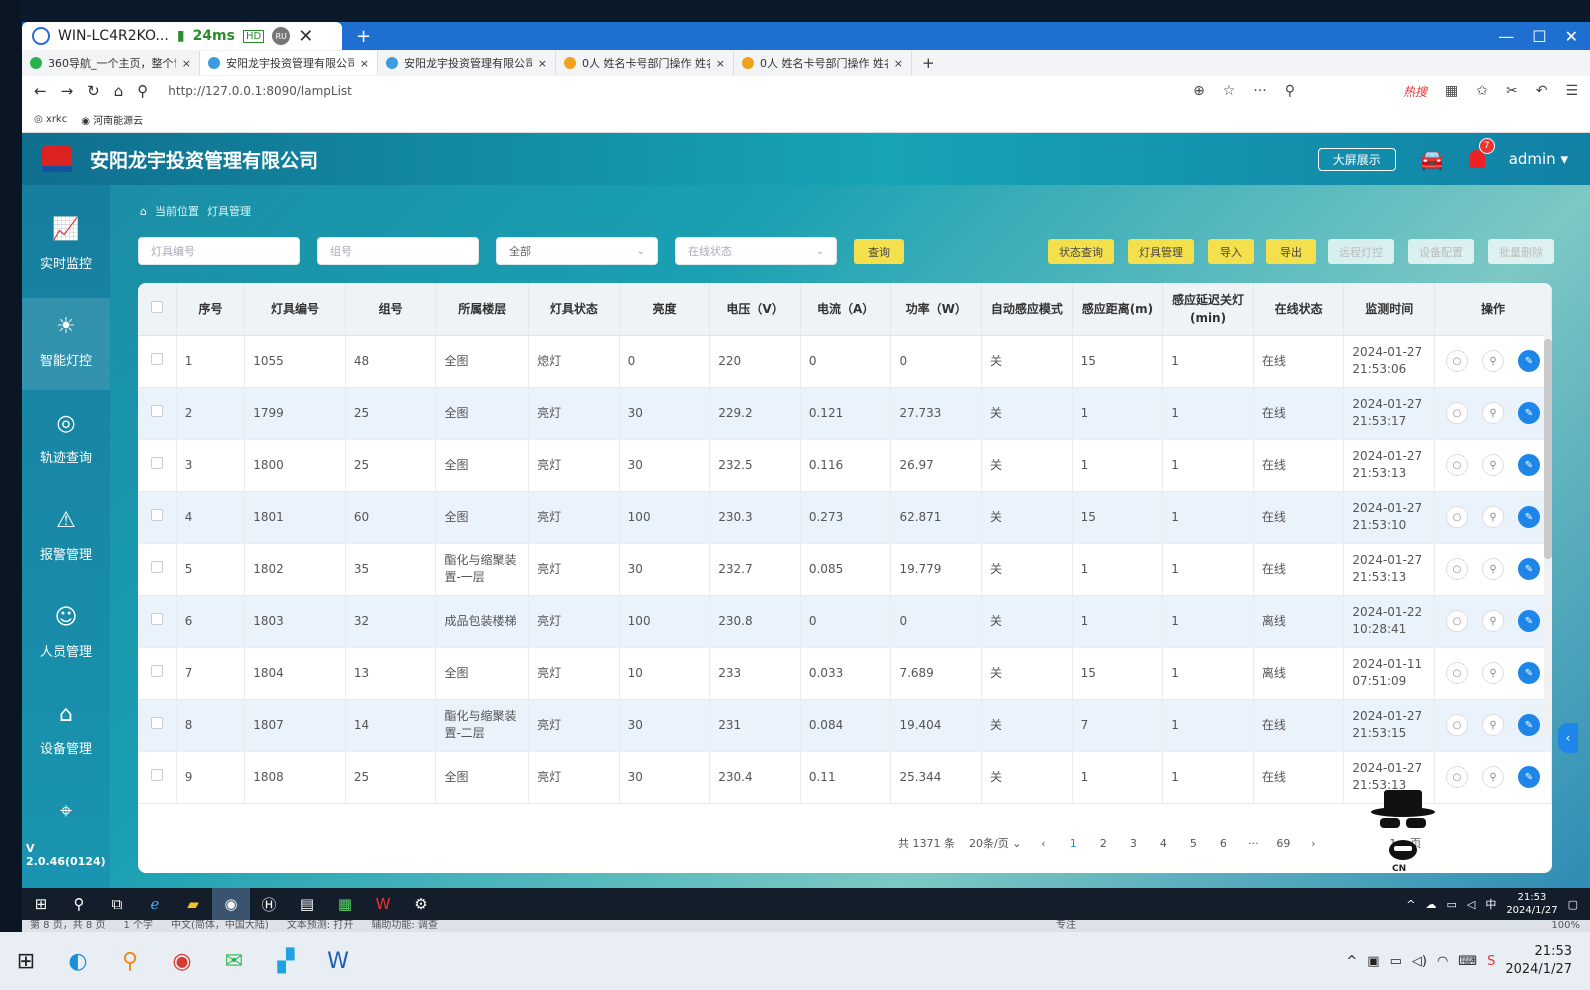 The width and height of the screenshot is (1590, 990). Describe the element at coordinates (1043, 843) in the screenshot. I see `prev-page-icon: ‹` at that location.